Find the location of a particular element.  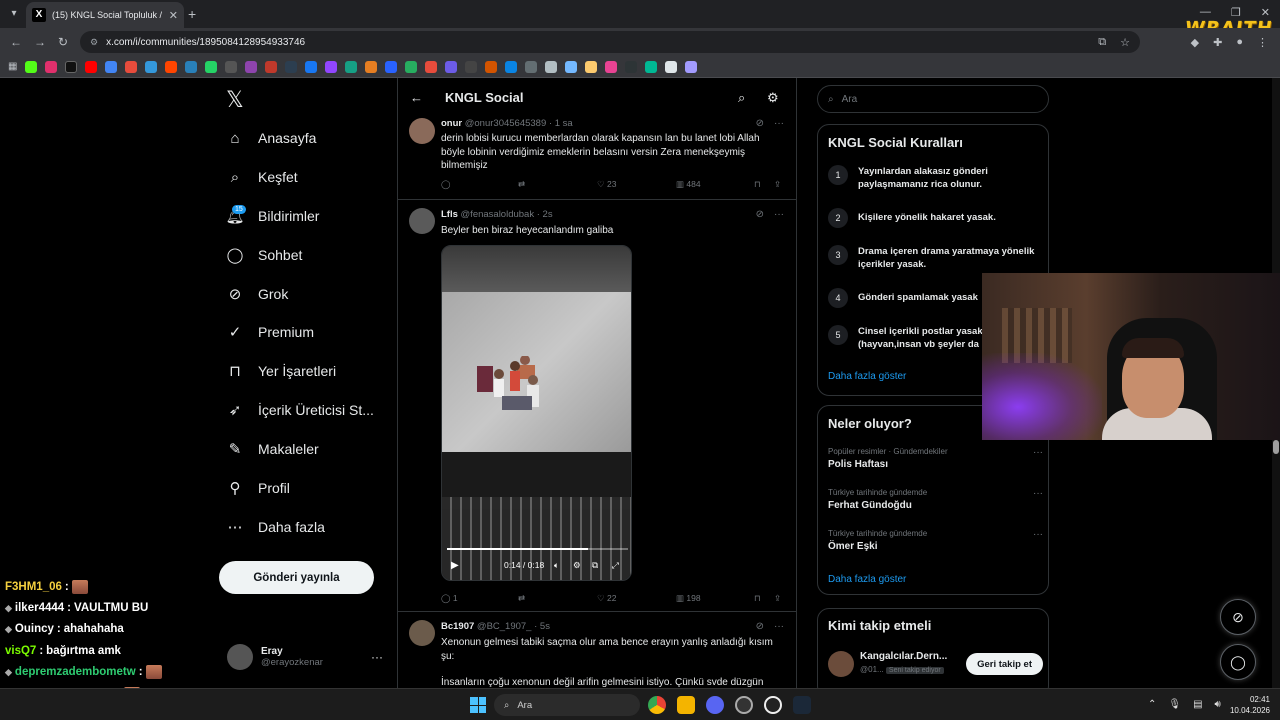

show-more-link: Daha fazla göster is located at coordinates (867, 579).